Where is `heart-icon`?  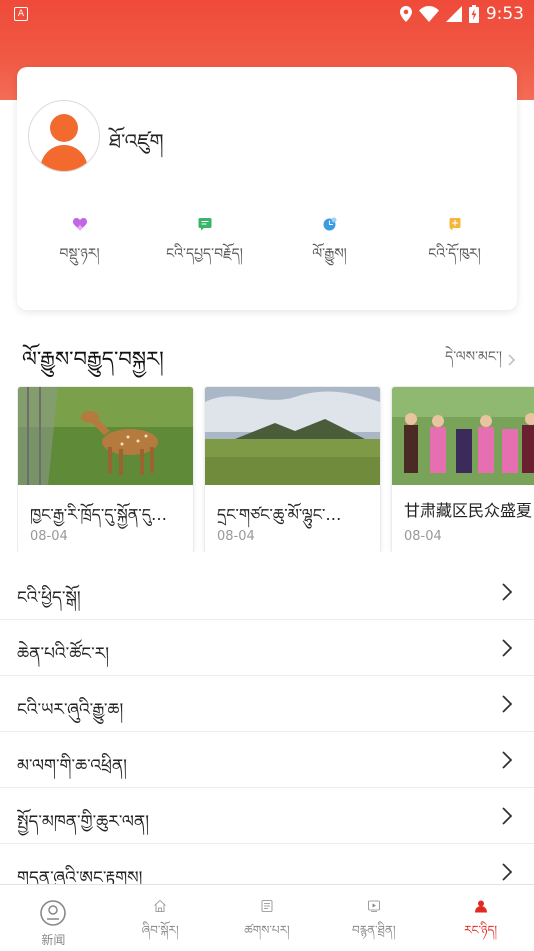
heart-icon is located at coordinates (79, 224).